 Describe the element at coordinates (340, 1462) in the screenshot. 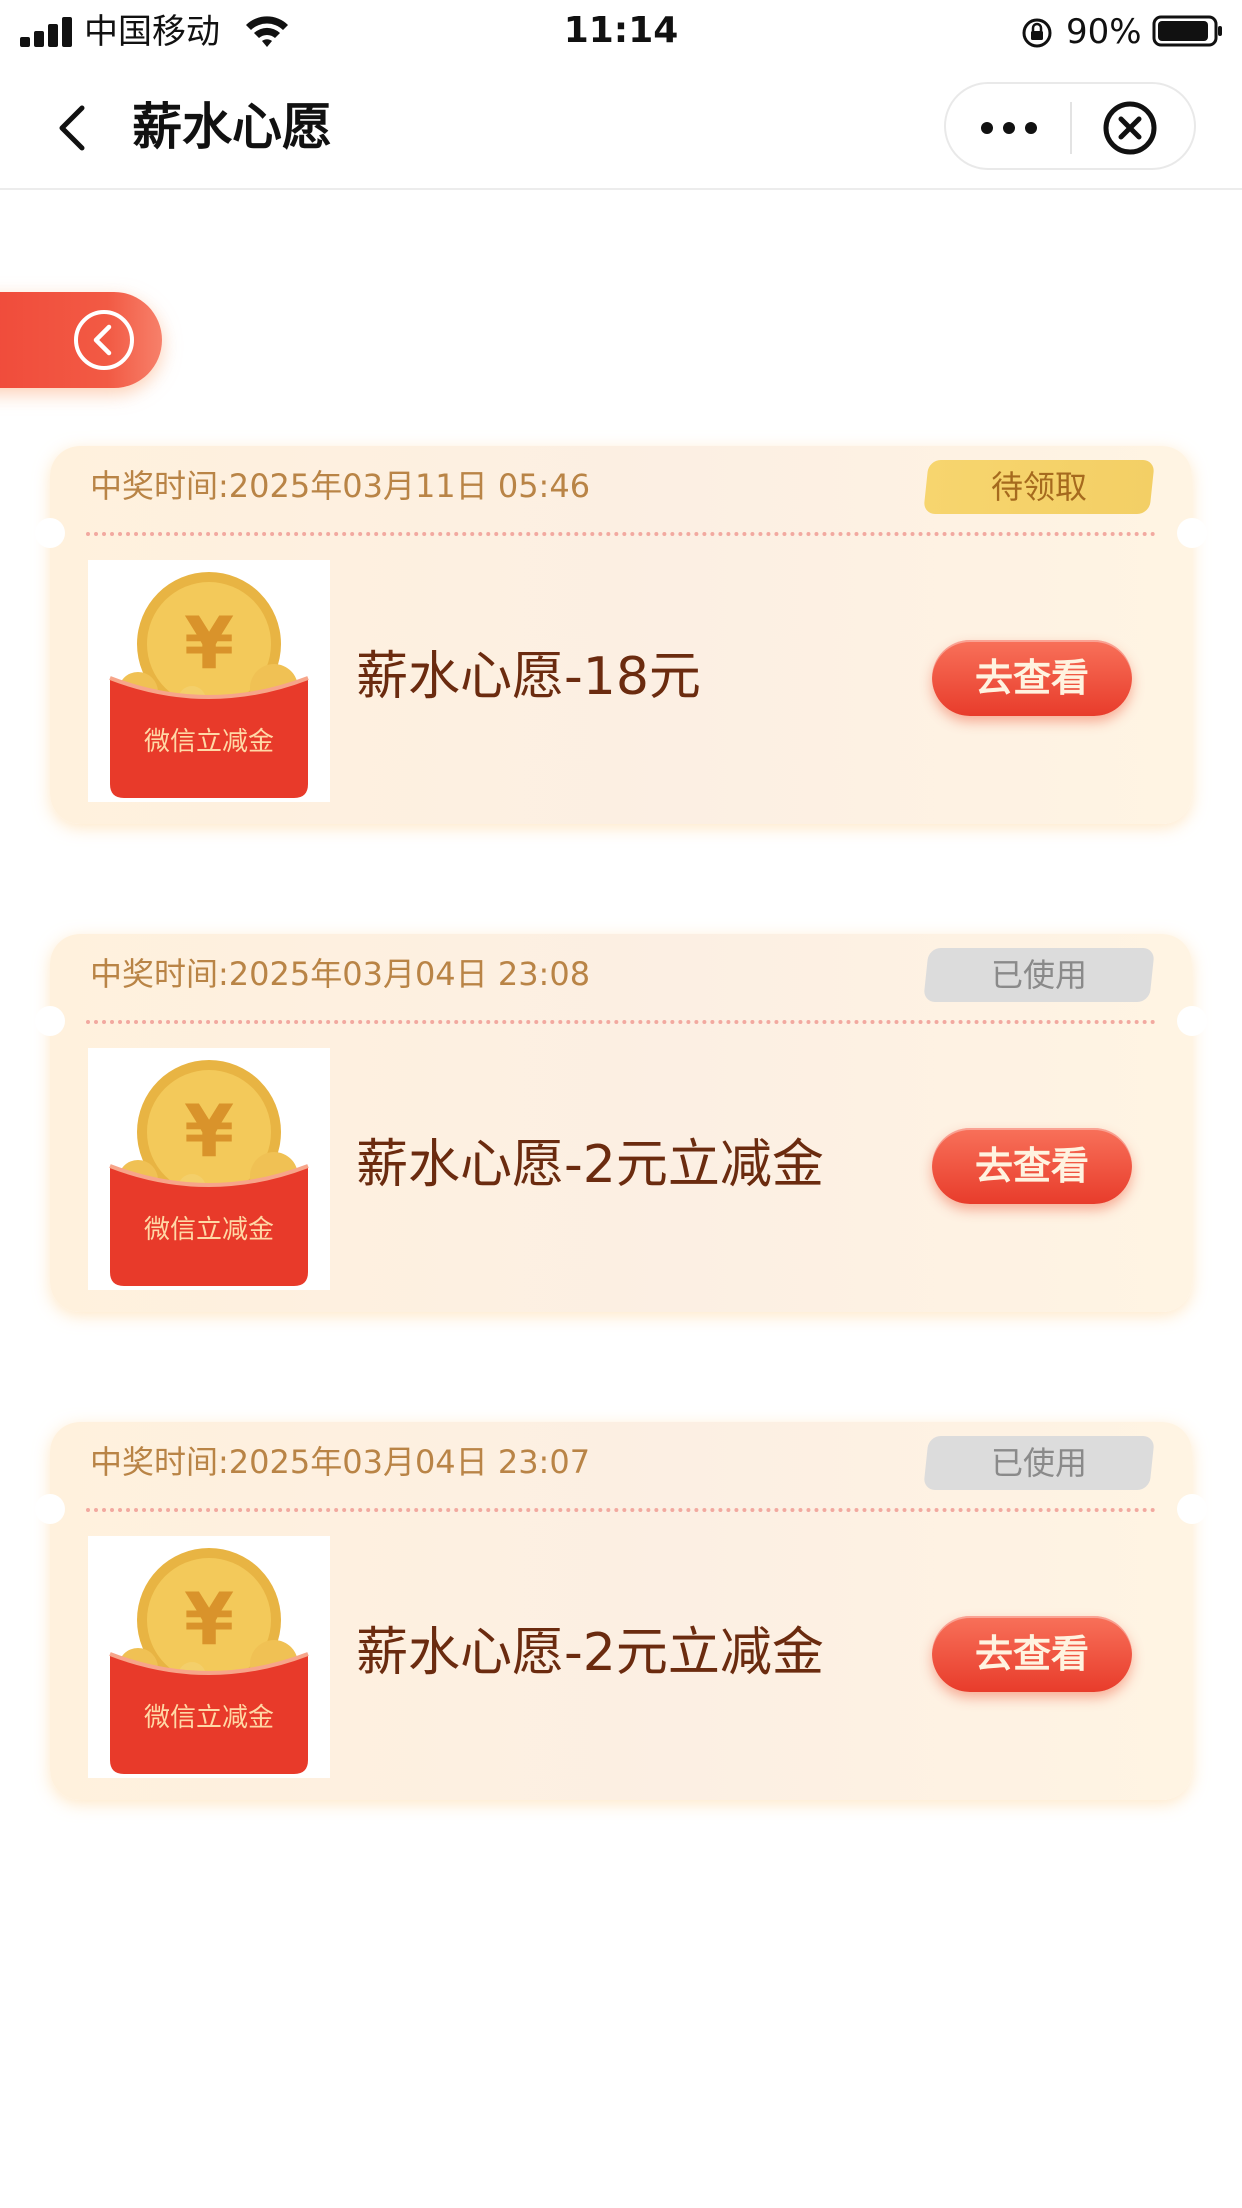

I see `win-time: 中奖时间:2025年03月04日 23:07` at that location.